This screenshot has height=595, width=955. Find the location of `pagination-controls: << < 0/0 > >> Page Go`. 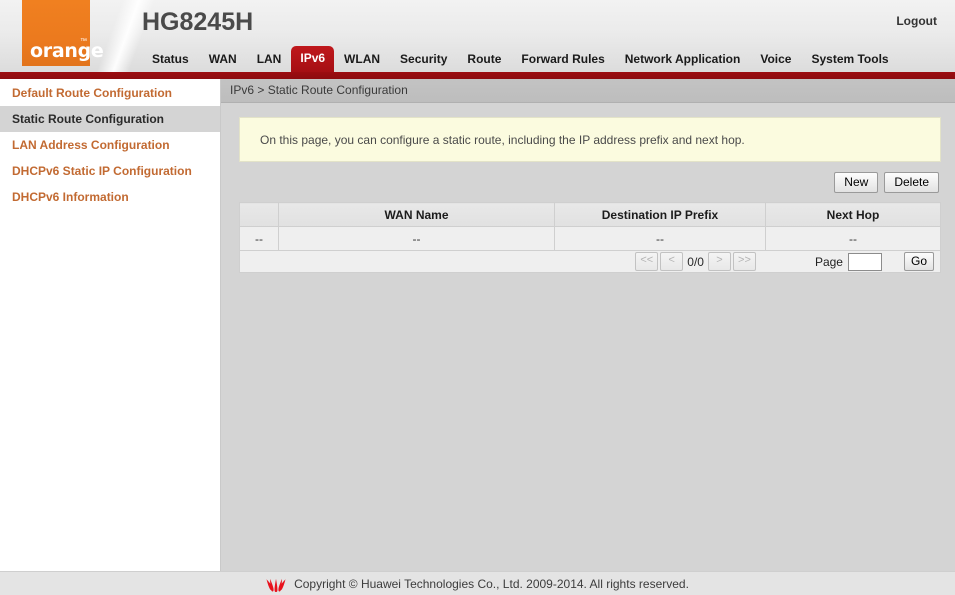

pagination-controls: << < 0/0 > >> Page Go is located at coordinates (587, 261).